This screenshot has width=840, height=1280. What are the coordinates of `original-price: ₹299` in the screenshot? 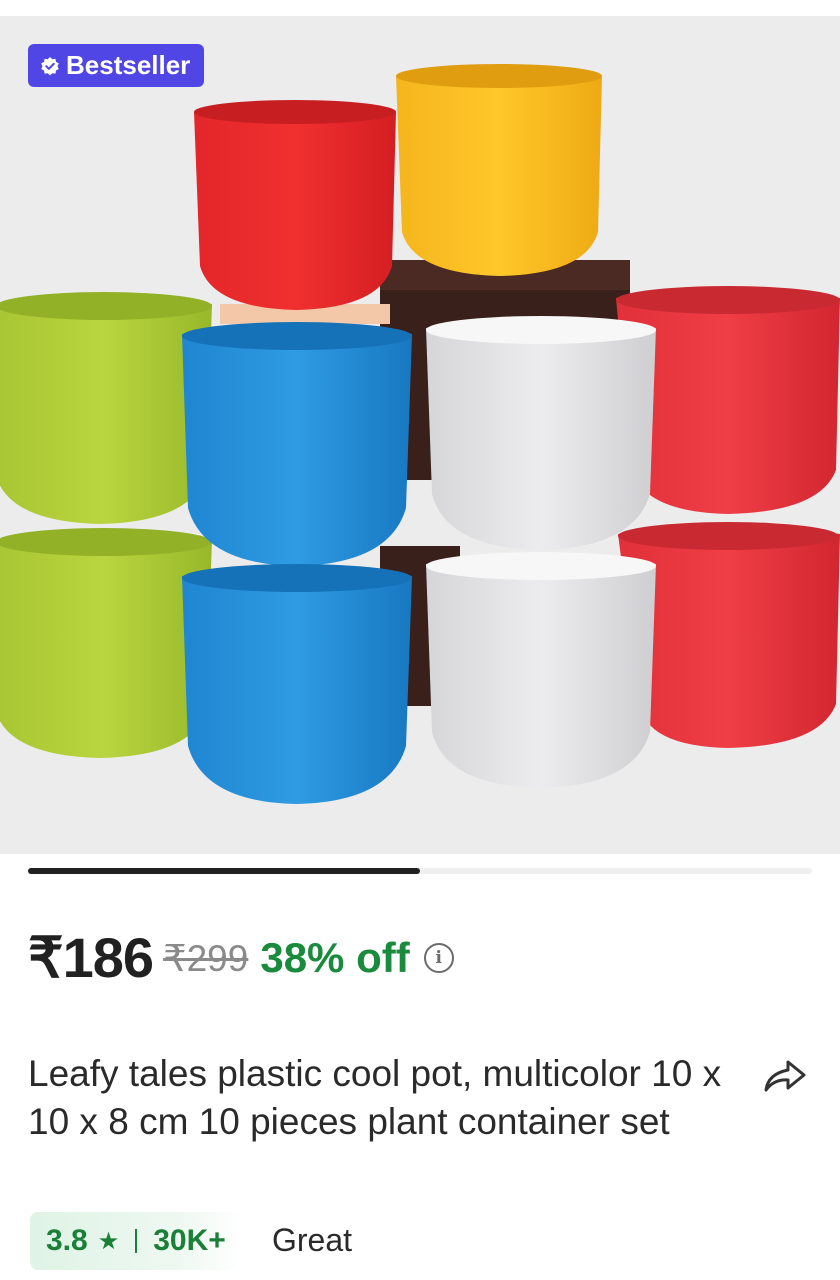 It's located at (206, 958).